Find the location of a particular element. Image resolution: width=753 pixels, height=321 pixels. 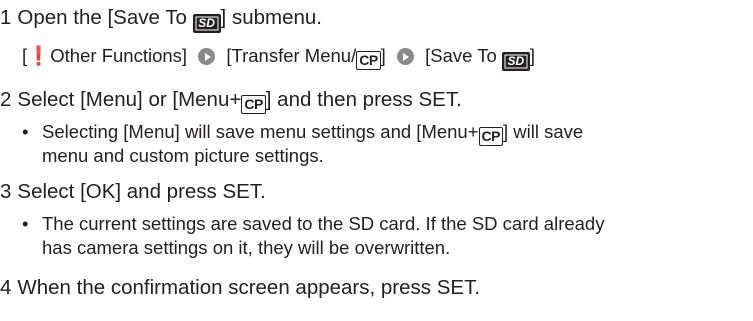

bullet-continuation: menu and custom picture settings. is located at coordinates (183, 155).